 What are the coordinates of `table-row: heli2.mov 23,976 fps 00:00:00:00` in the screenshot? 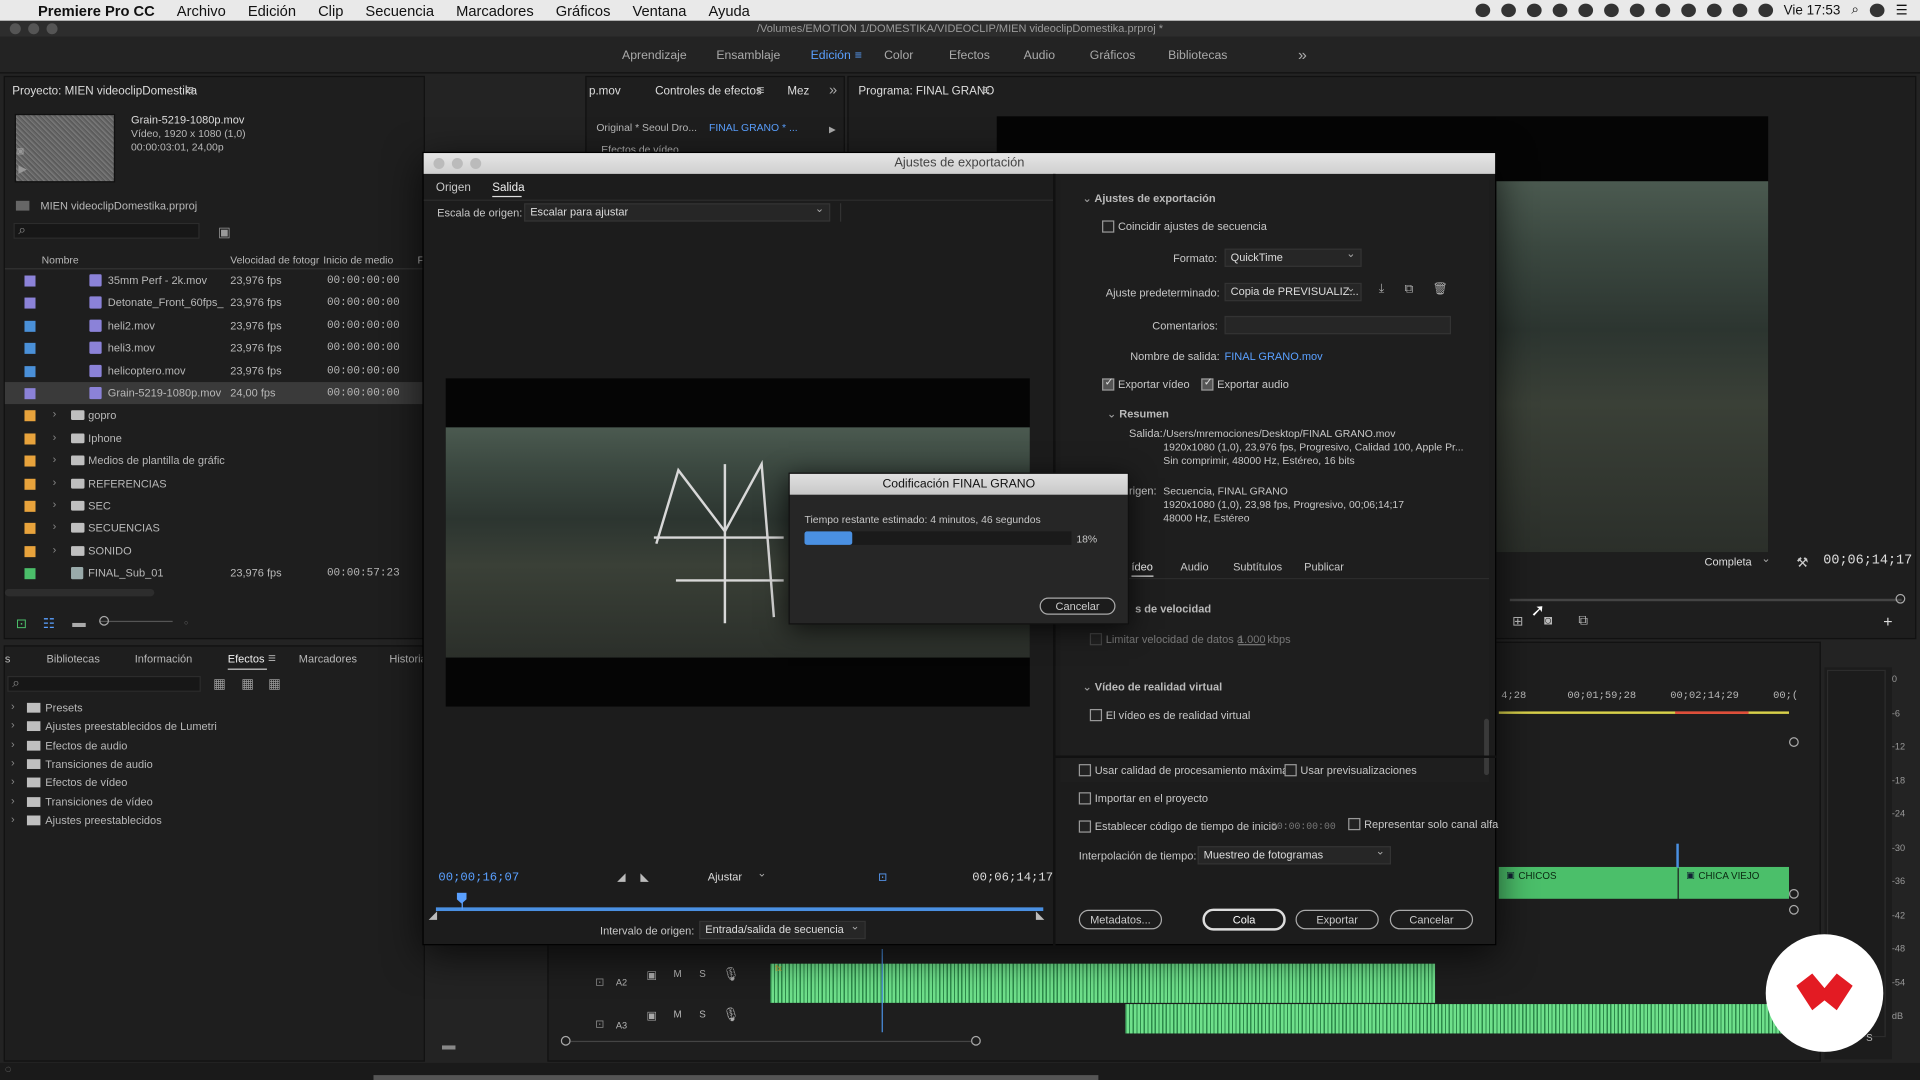 It's located at (216, 325).